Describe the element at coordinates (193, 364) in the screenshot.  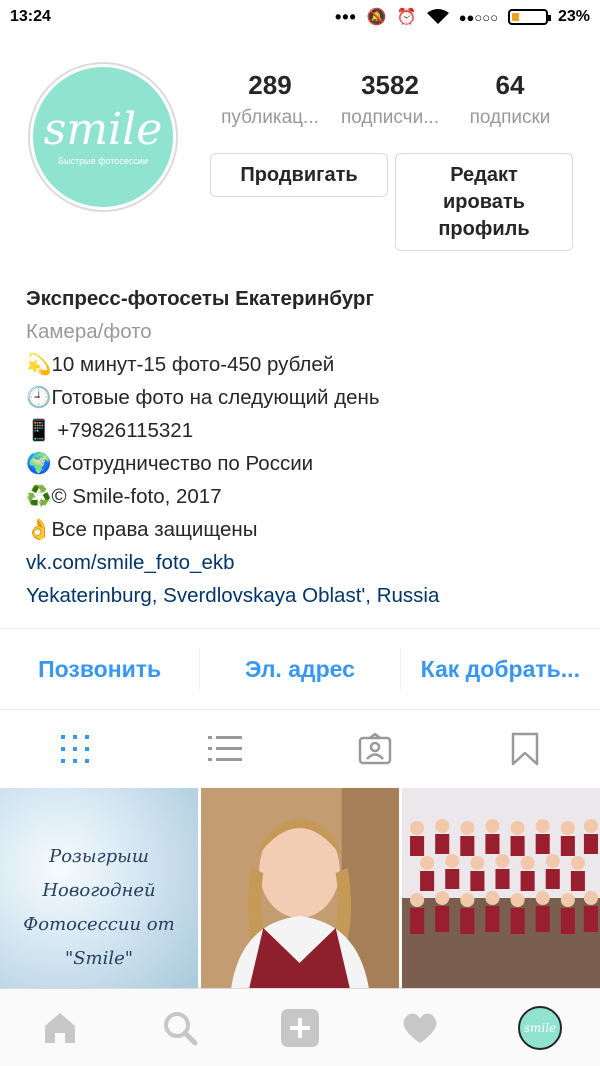
I see `bio-line-text: 10 минут-15 фото-450 рублей` at that location.